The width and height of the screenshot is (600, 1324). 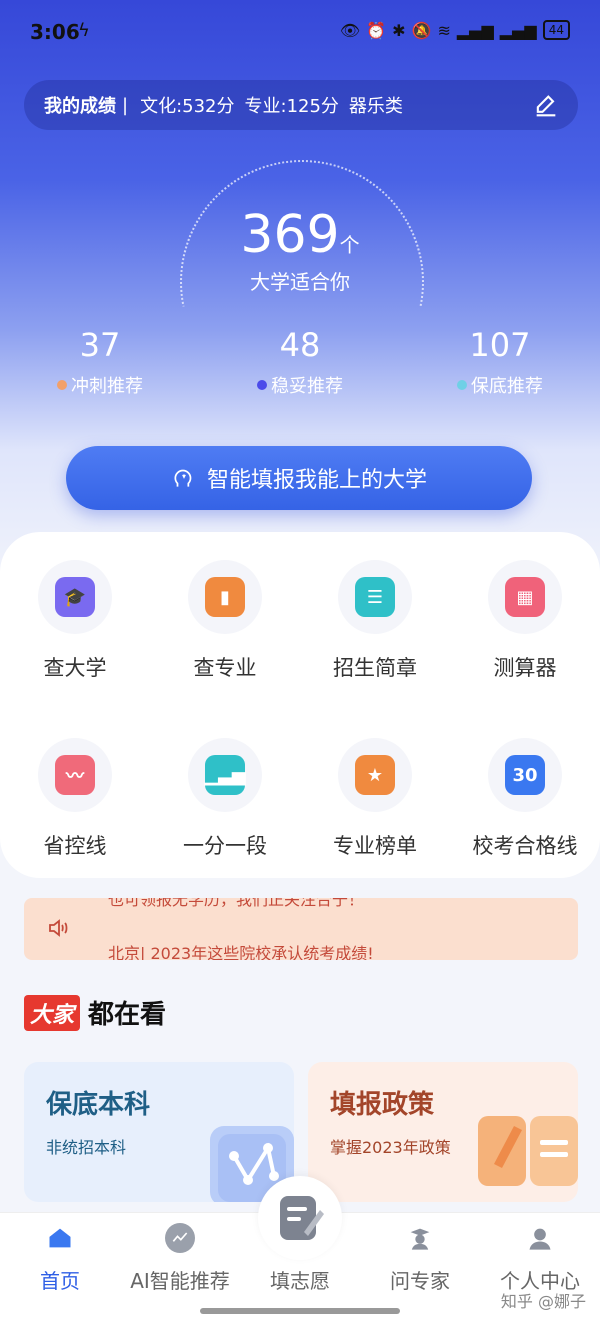 I want to click on home-indicator, so click(x=300, y=1311).